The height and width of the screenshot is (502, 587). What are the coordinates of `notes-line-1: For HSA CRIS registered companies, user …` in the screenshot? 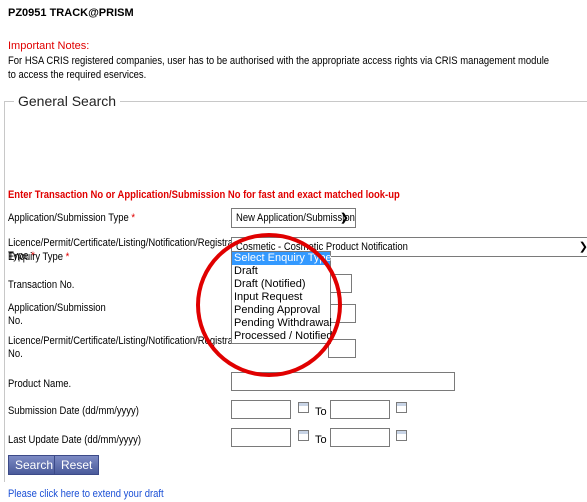 It's located at (279, 61).